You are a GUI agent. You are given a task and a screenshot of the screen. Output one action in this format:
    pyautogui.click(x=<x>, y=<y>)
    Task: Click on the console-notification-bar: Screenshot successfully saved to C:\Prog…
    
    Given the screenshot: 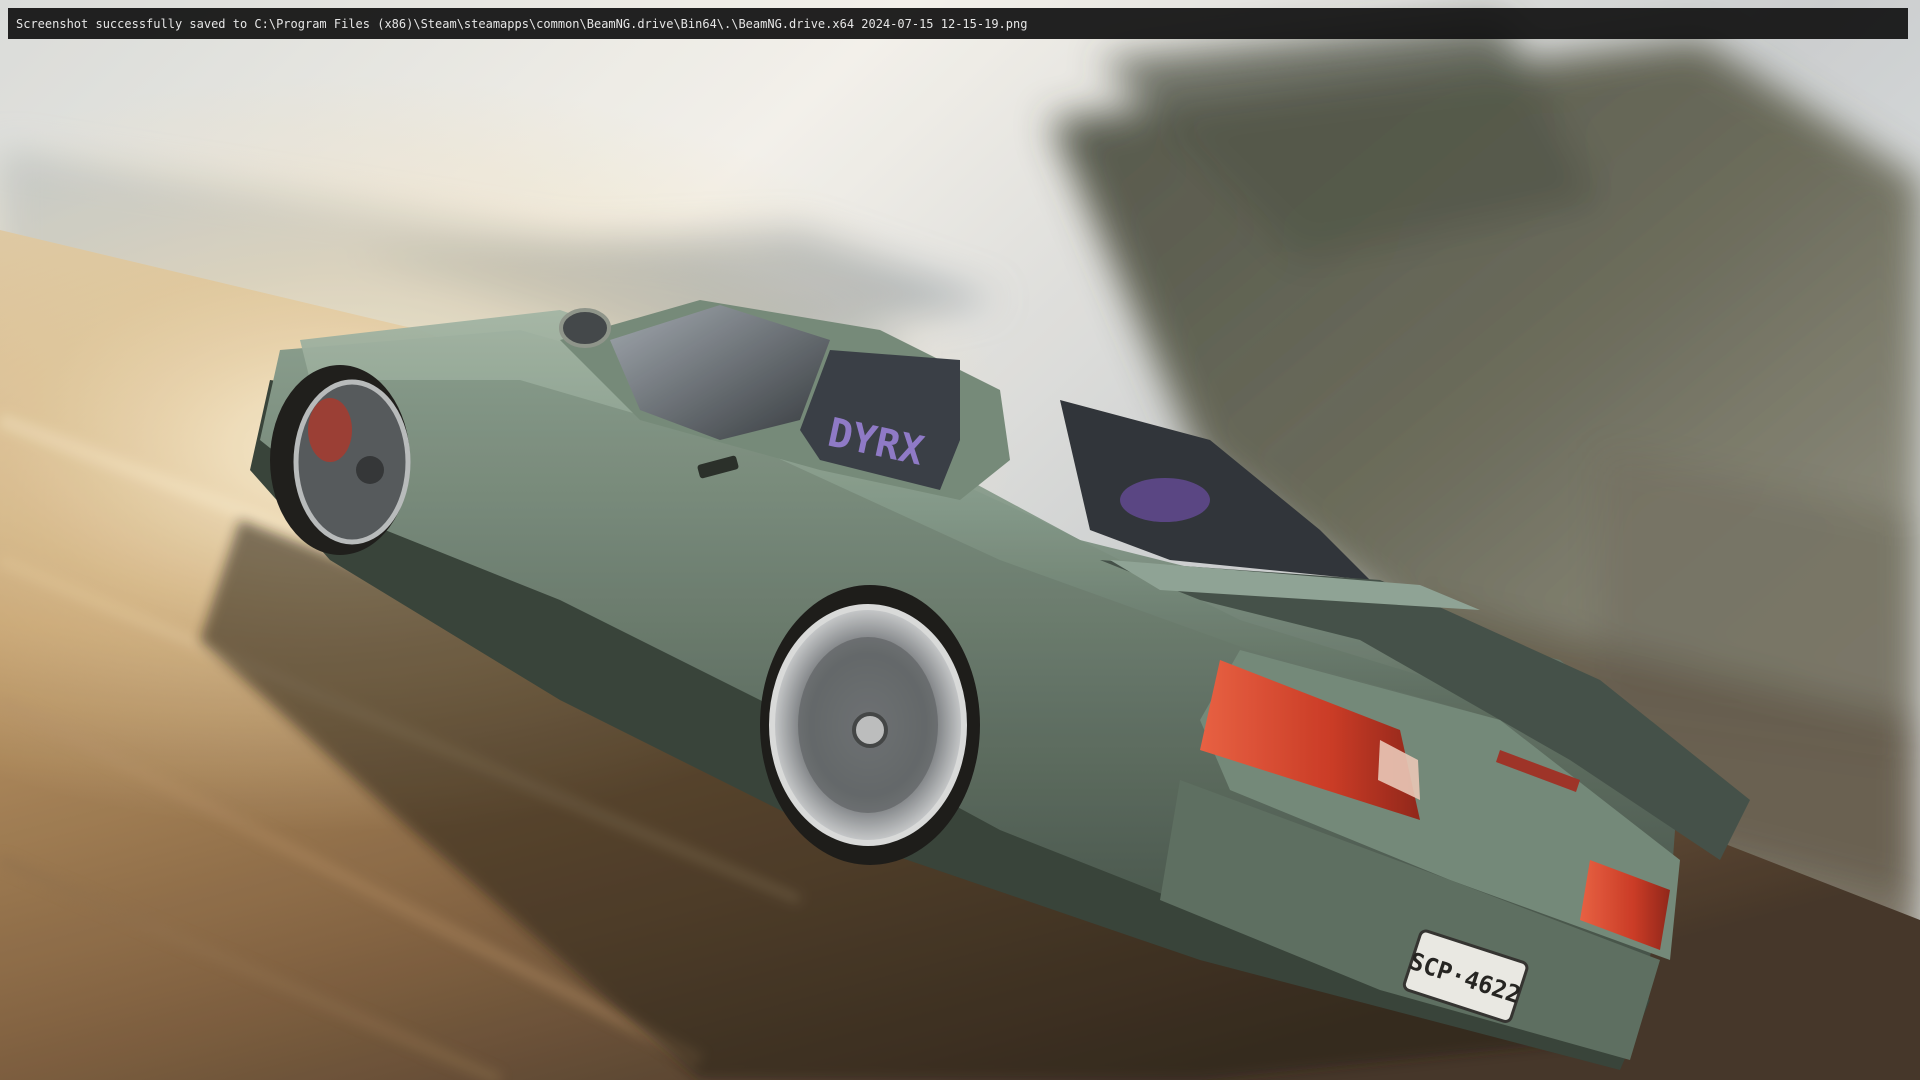 What is the action you would take?
    pyautogui.click(x=958, y=23)
    